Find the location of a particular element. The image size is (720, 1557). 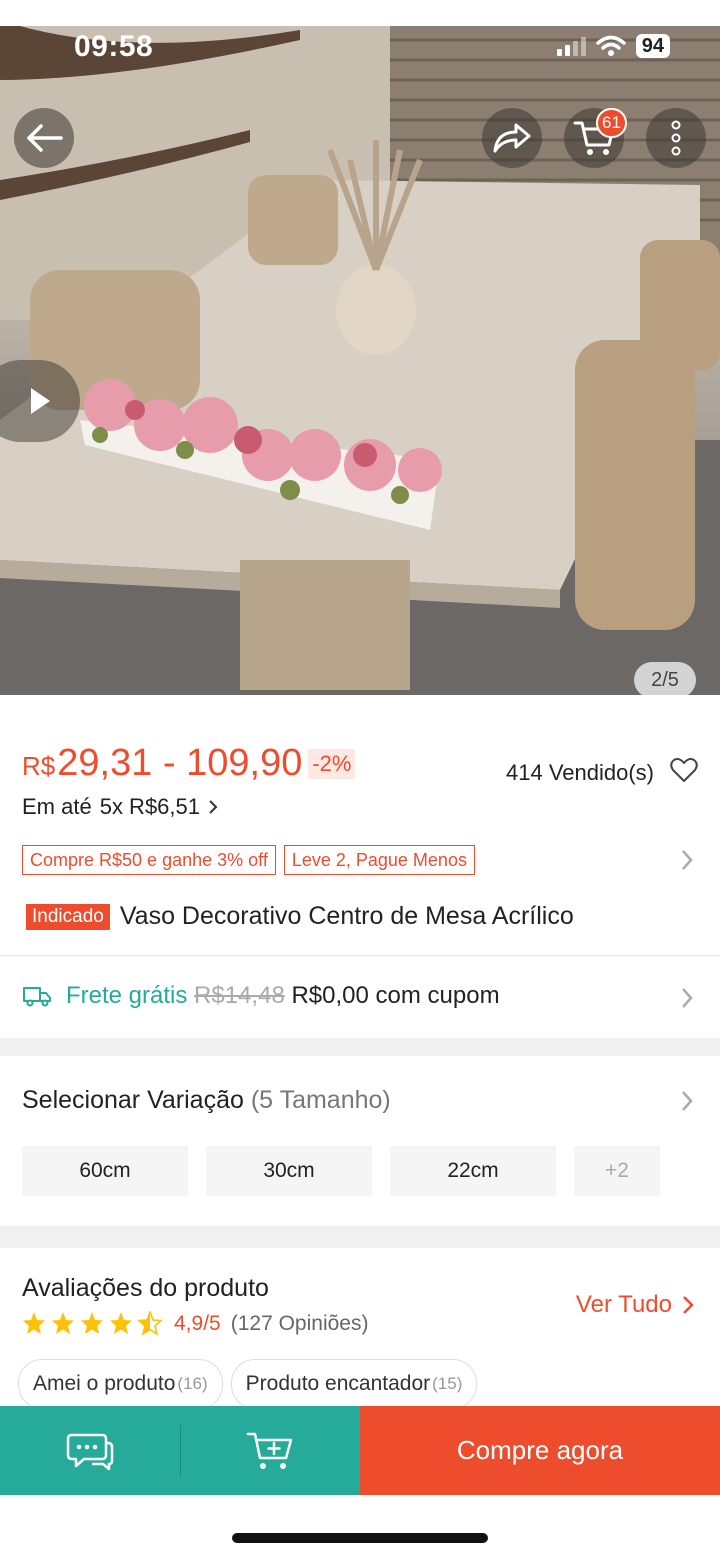

review-tag-label: Produto encantador is located at coordinates (338, 1383).